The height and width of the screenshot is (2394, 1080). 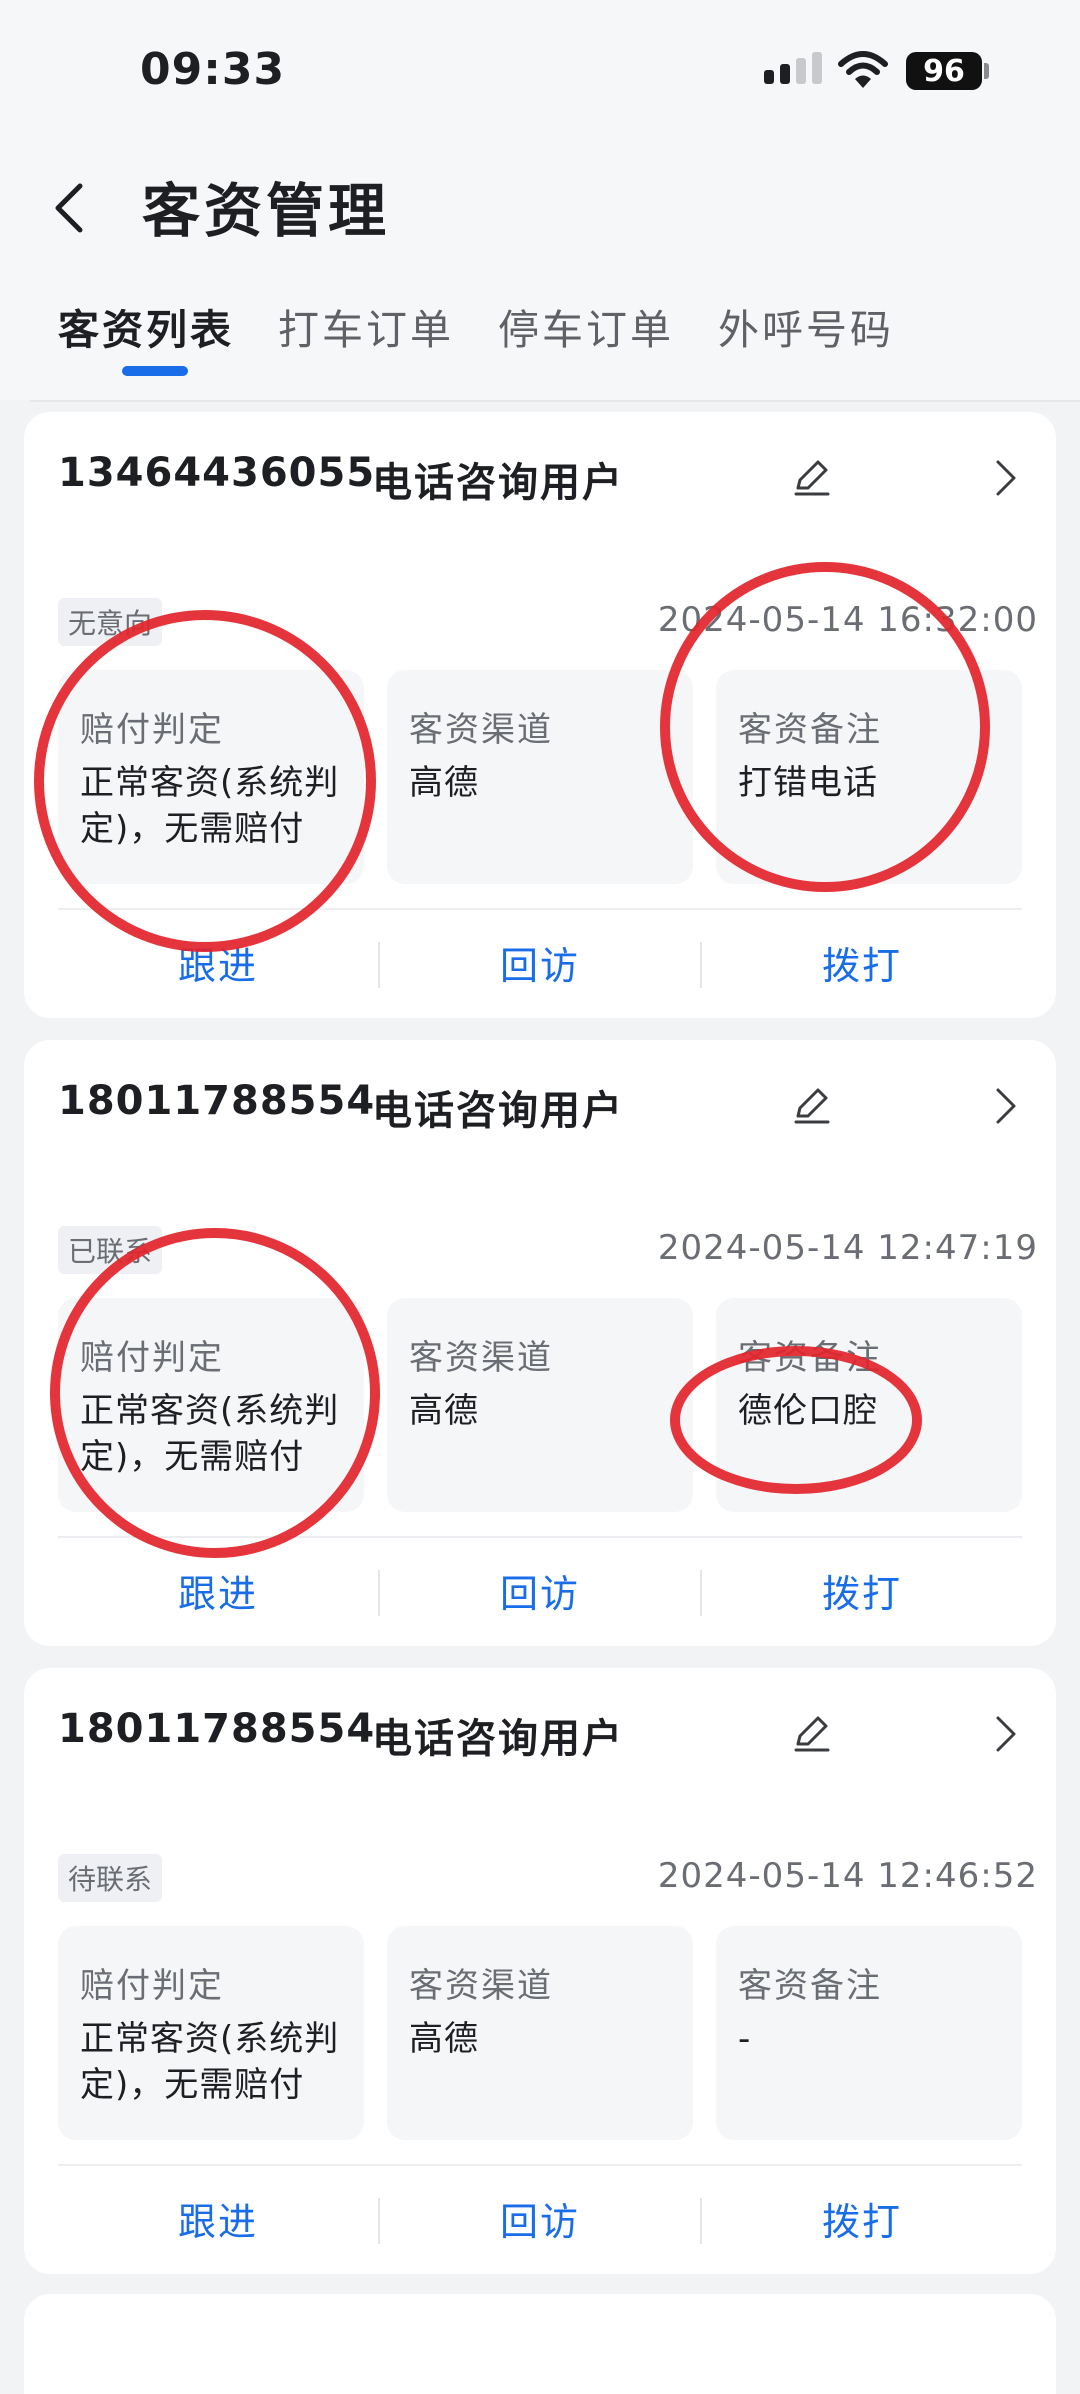 I want to click on tab-parking-orders: 停车订单, so click(x=586, y=326).